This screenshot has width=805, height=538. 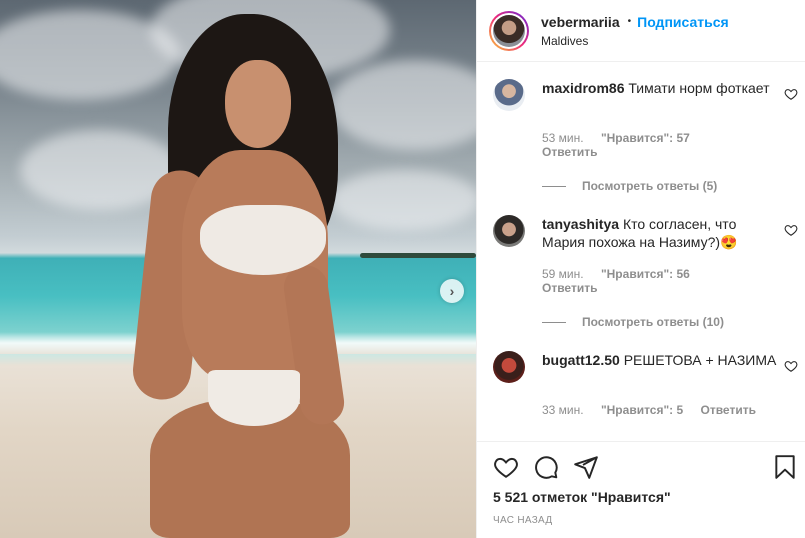 I want to click on like-count: 5 521 отметок "Нравится", so click(x=582, y=497).